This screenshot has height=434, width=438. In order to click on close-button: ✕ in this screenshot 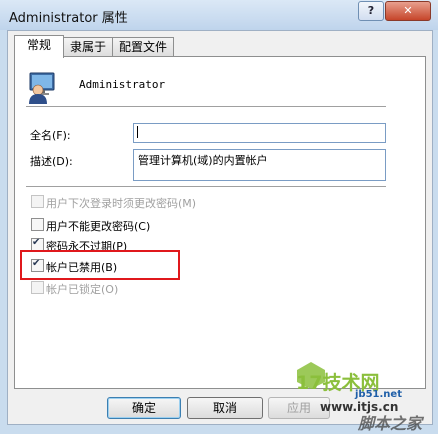, I will do `click(408, 11)`.